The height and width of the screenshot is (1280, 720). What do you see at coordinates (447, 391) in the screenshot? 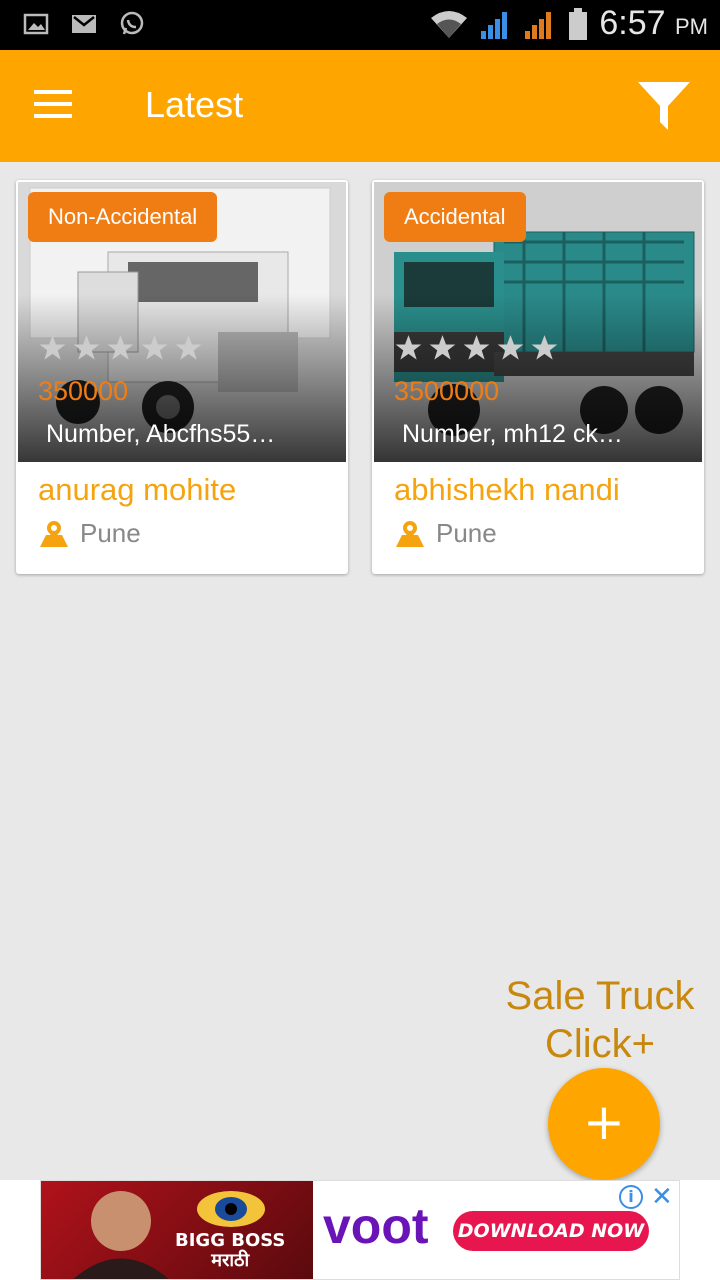
I see `price: 3500000` at bounding box center [447, 391].